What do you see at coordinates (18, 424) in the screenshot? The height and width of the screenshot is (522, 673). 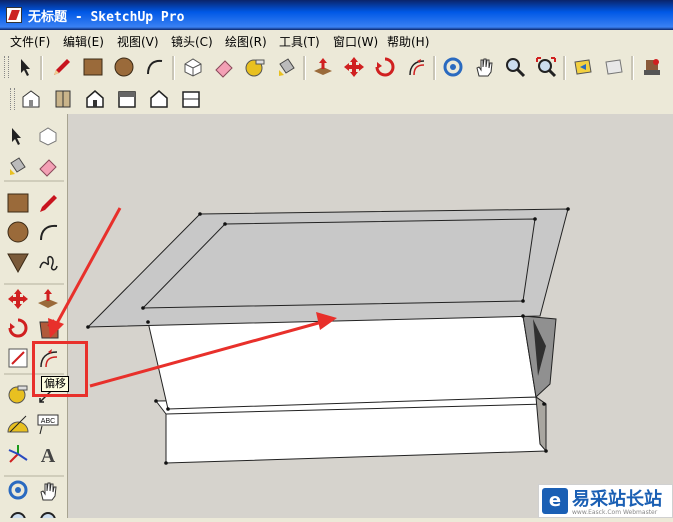 I see `protractor-icon` at bounding box center [18, 424].